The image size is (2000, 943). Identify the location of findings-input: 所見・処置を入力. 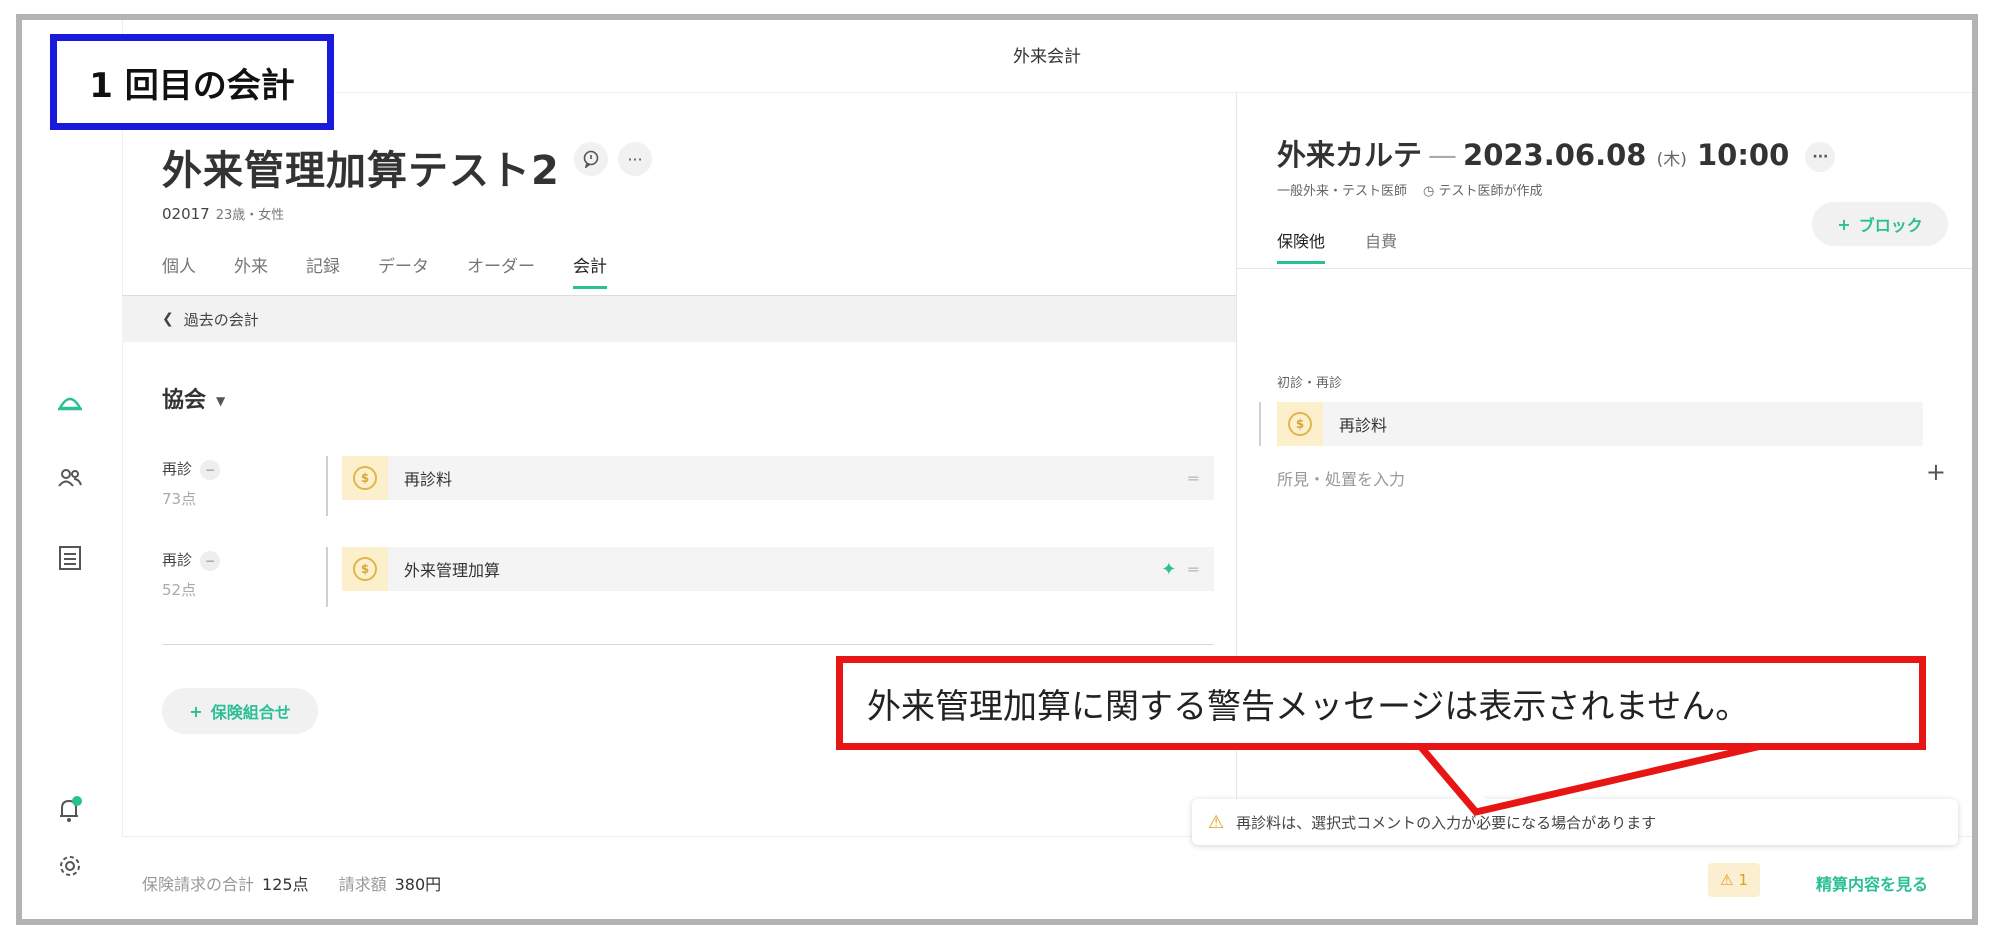
(1341, 478).